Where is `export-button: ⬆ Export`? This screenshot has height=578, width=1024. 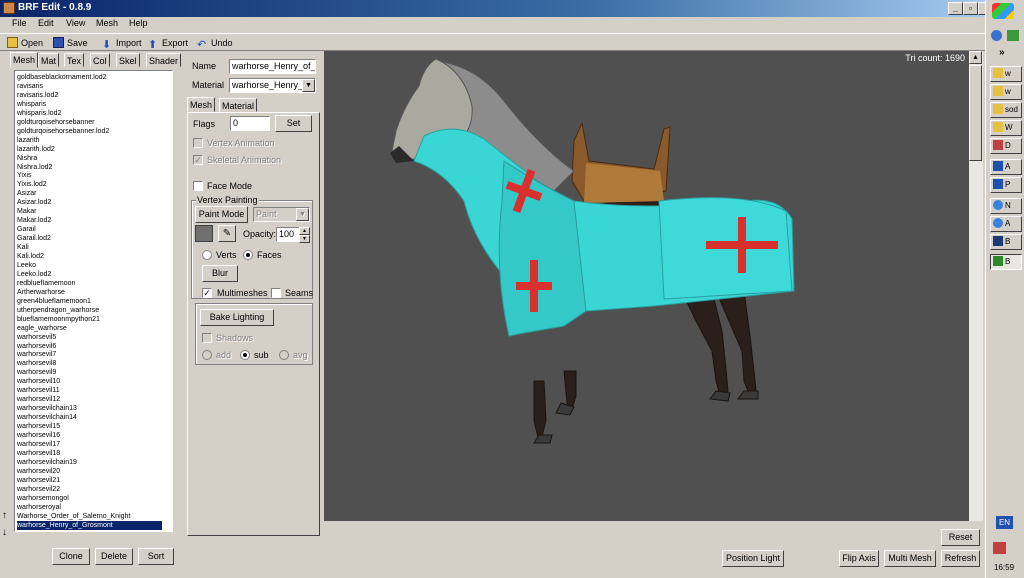
export-button: ⬆ Export is located at coordinates (168, 43).